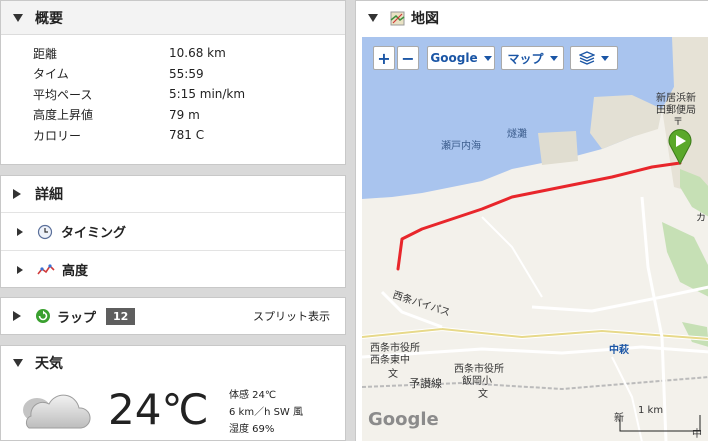  What do you see at coordinates (397, 18) in the screenshot?
I see `map-icon` at bounding box center [397, 18].